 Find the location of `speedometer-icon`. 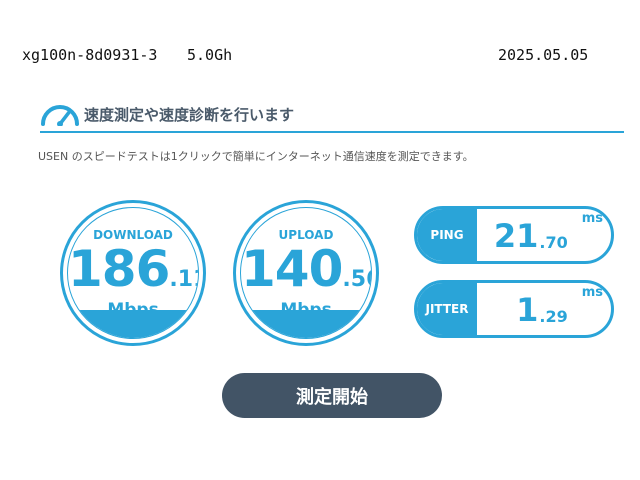

speedometer-icon is located at coordinates (60, 115).